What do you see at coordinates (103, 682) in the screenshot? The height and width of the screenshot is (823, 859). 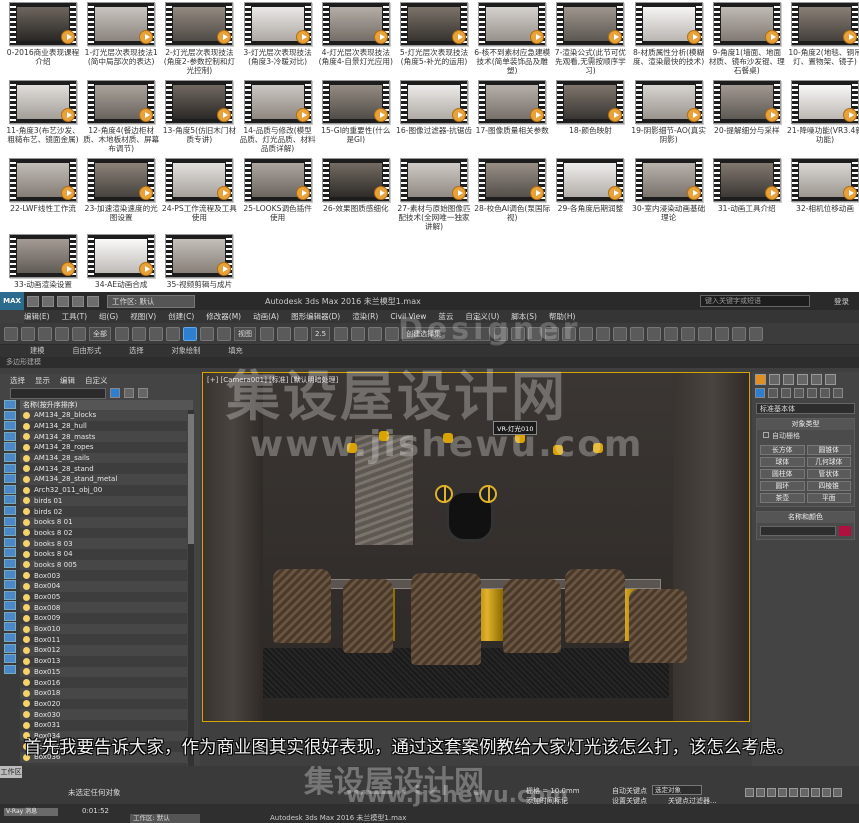 I see `scene-object-row: Box016` at bounding box center [103, 682].